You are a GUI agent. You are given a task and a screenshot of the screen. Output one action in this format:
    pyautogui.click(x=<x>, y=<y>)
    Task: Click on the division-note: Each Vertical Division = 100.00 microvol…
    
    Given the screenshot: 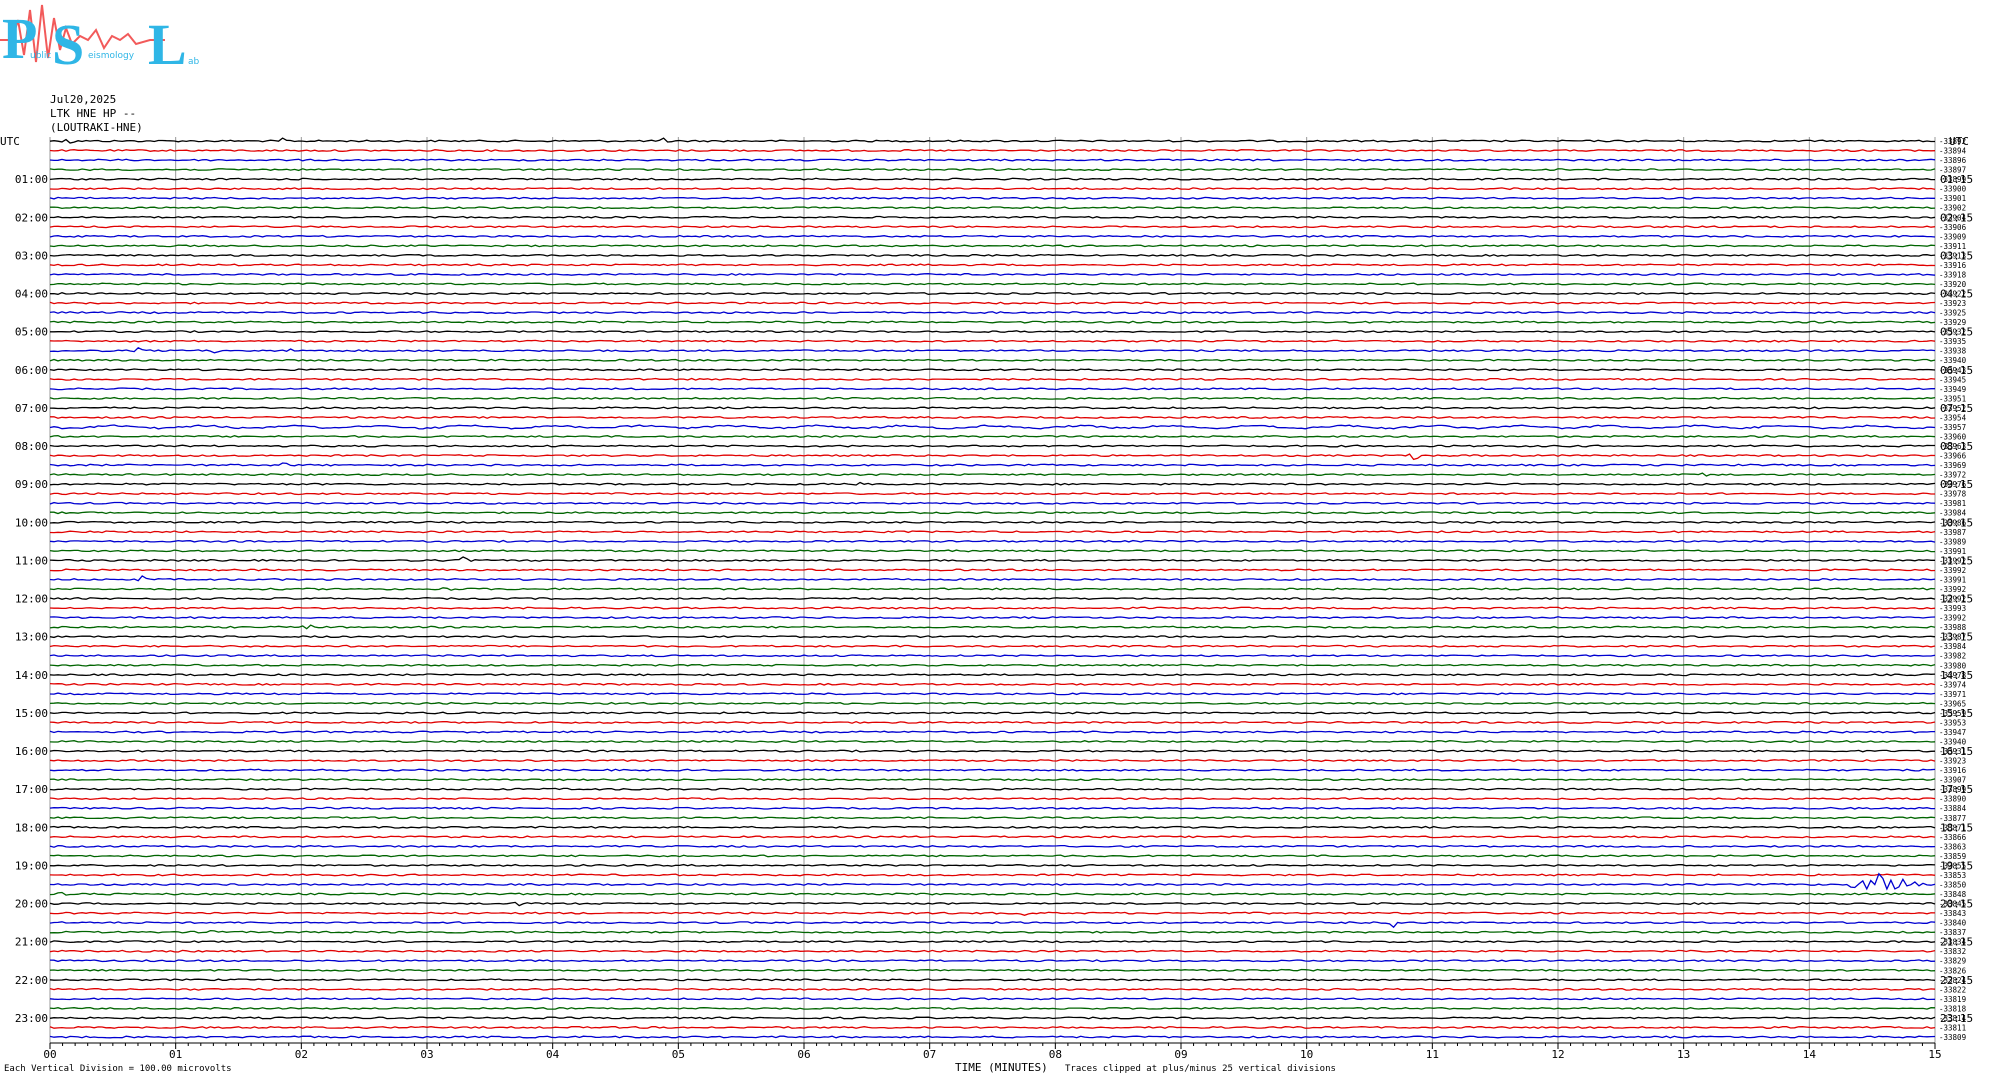 What is the action you would take?
    pyautogui.click(x=118, y=1069)
    